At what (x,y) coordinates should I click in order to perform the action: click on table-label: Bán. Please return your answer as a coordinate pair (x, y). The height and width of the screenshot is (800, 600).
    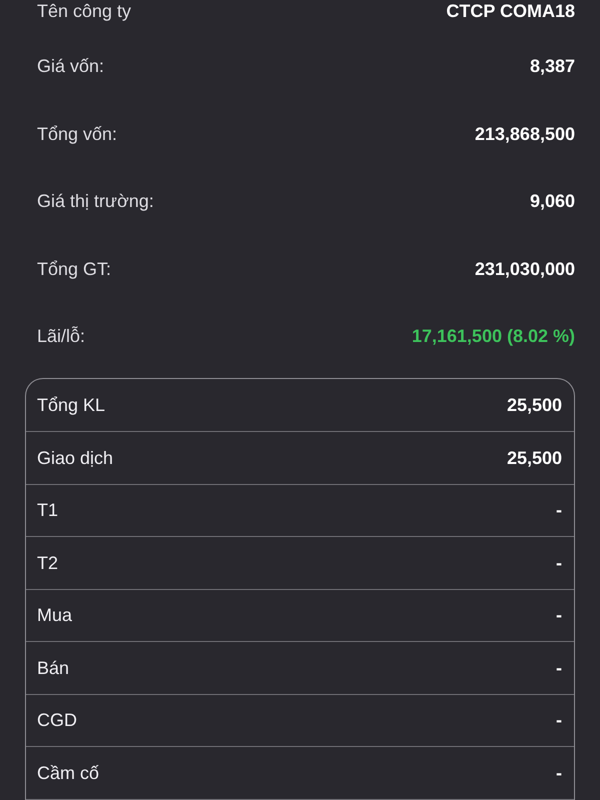
    Looking at the image, I should click on (53, 668).